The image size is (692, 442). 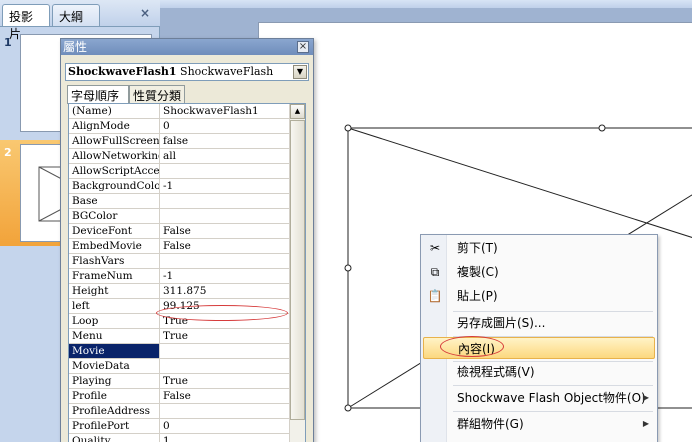 What do you see at coordinates (114, 231) in the screenshot?
I see `property-key: DeviceFont` at bounding box center [114, 231].